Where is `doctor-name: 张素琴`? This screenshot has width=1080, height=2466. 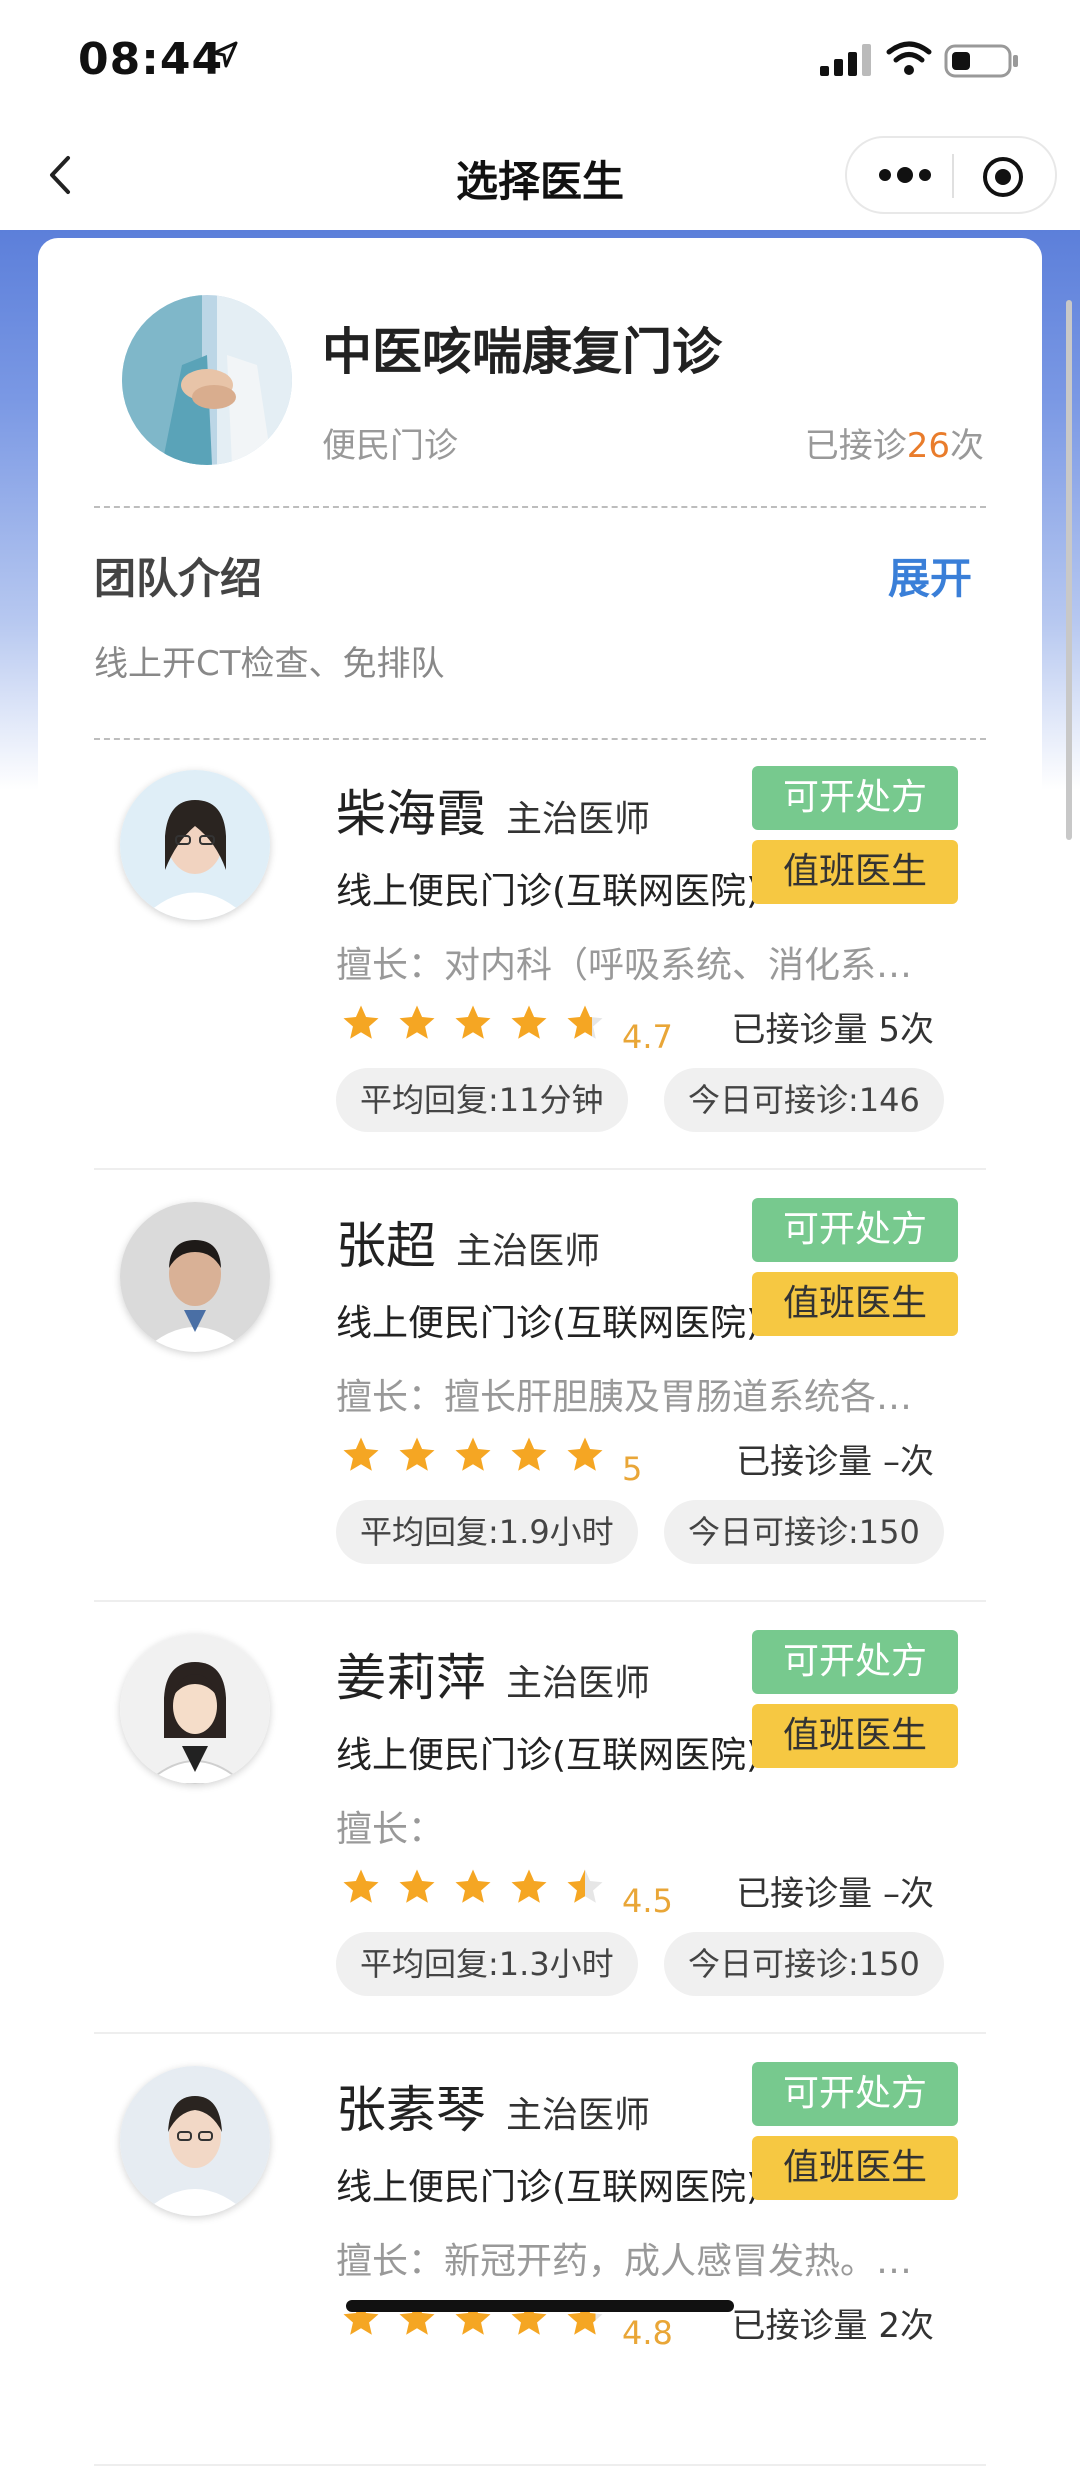
doctor-name: 张素琴 is located at coordinates (411, 2110).